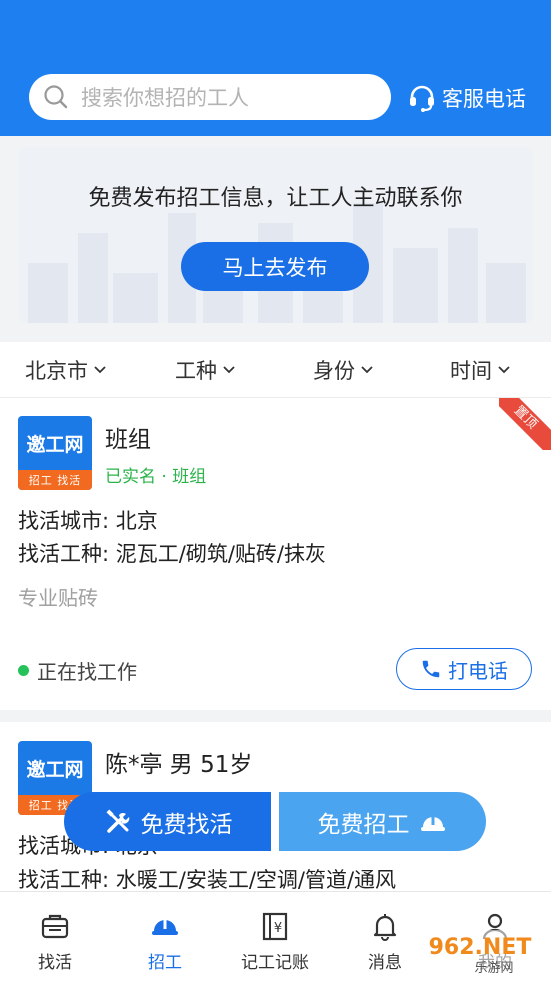  What do you see at coordinates (55, 480) in the screenshot?
I see `logo-subtext: 招工 找活` at bounding box center [55, 480].